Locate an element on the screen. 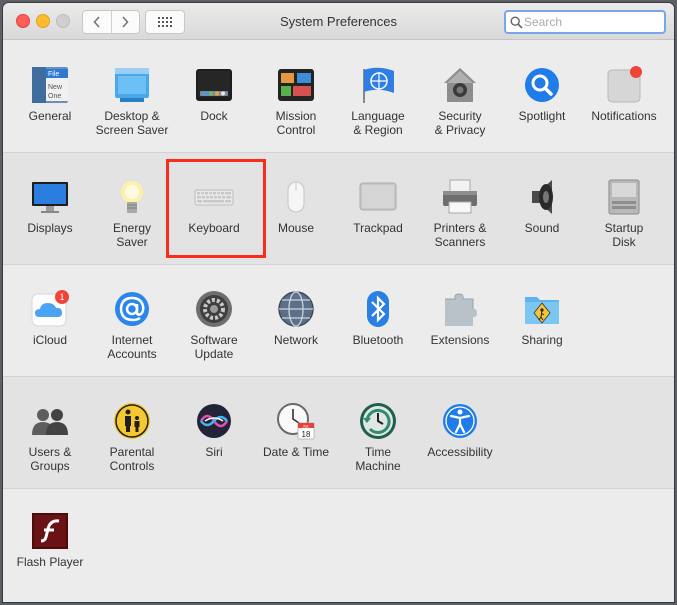  pref-label: Sound is located at coordinates (542, 228).